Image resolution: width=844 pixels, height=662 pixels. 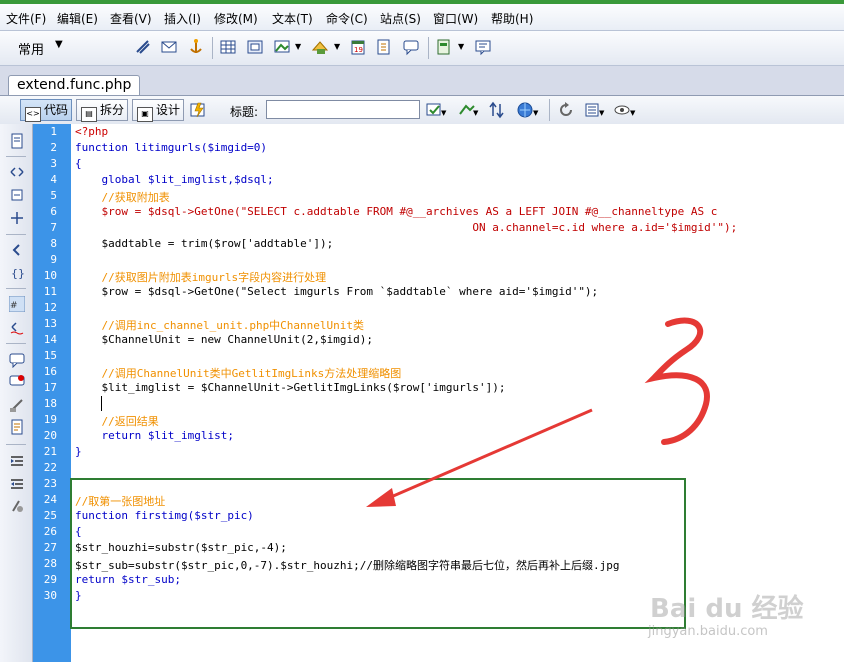 I want to click on collapse-selection-icon, so click(x=17, y=195).